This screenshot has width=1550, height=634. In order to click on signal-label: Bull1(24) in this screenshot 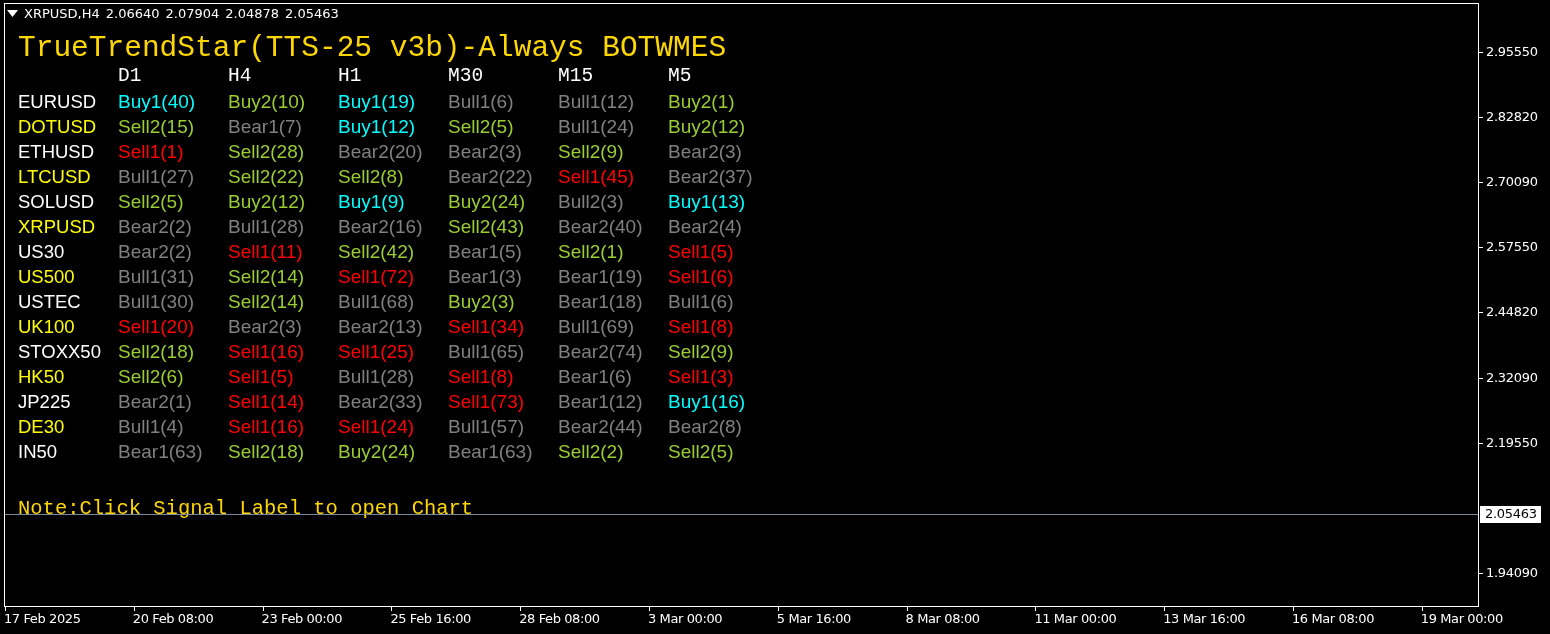, I will do `click(613, 126)`.